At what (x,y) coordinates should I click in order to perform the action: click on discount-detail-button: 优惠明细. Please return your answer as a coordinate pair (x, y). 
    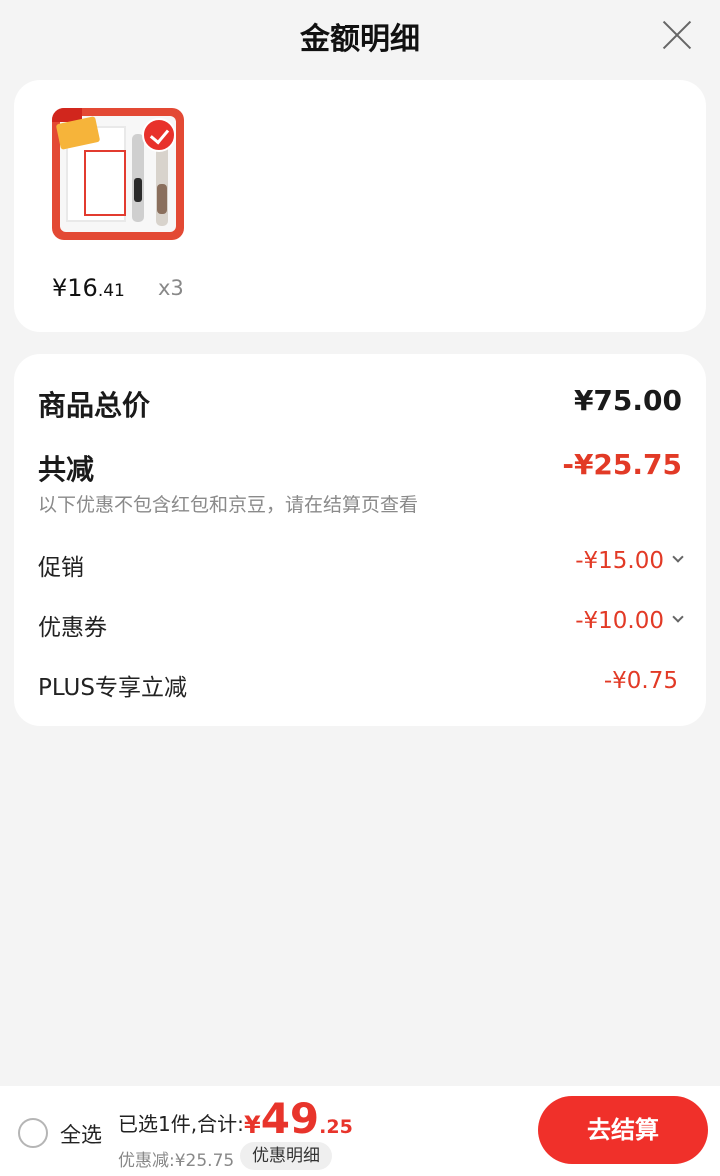
    Looking at the image, I should click on (286, 1156).